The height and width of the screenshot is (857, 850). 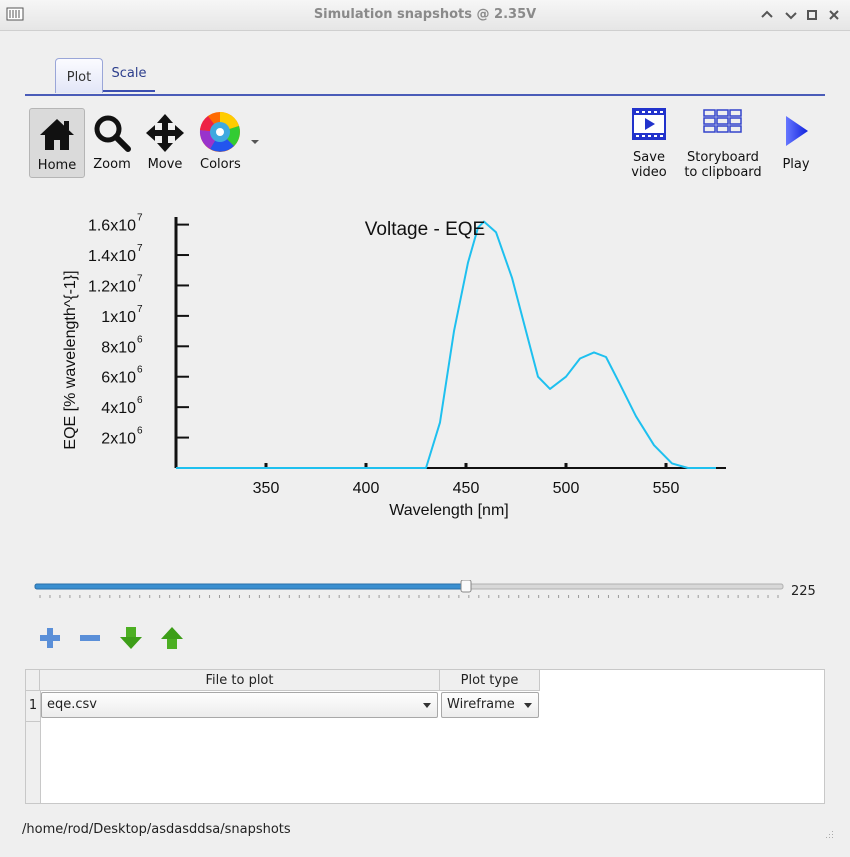 I want to click on storyboard-icon, so click(x=722, y=121).